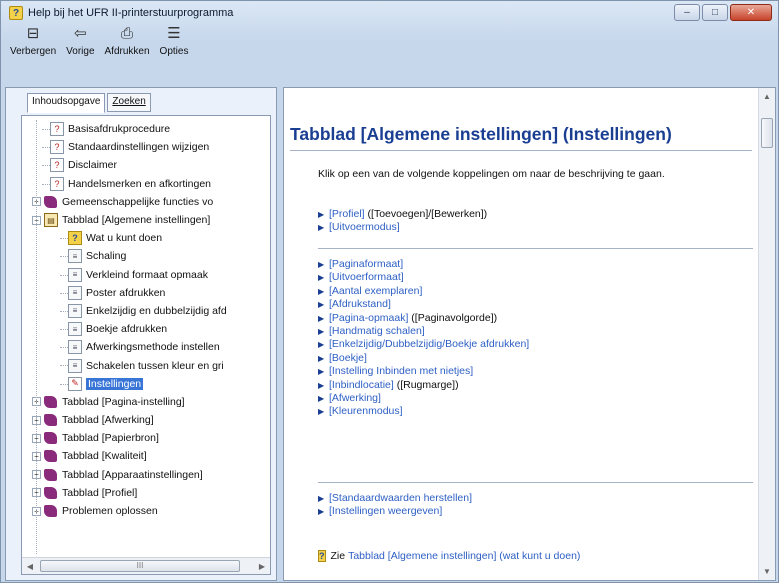 Image resolution: width=779 pixels, height=583 pixels. What do you see at coordinates (30, 566) in the screenshot?
I see `scroll-left-arrow-icon: ◀` at bounding box center [30, 566].